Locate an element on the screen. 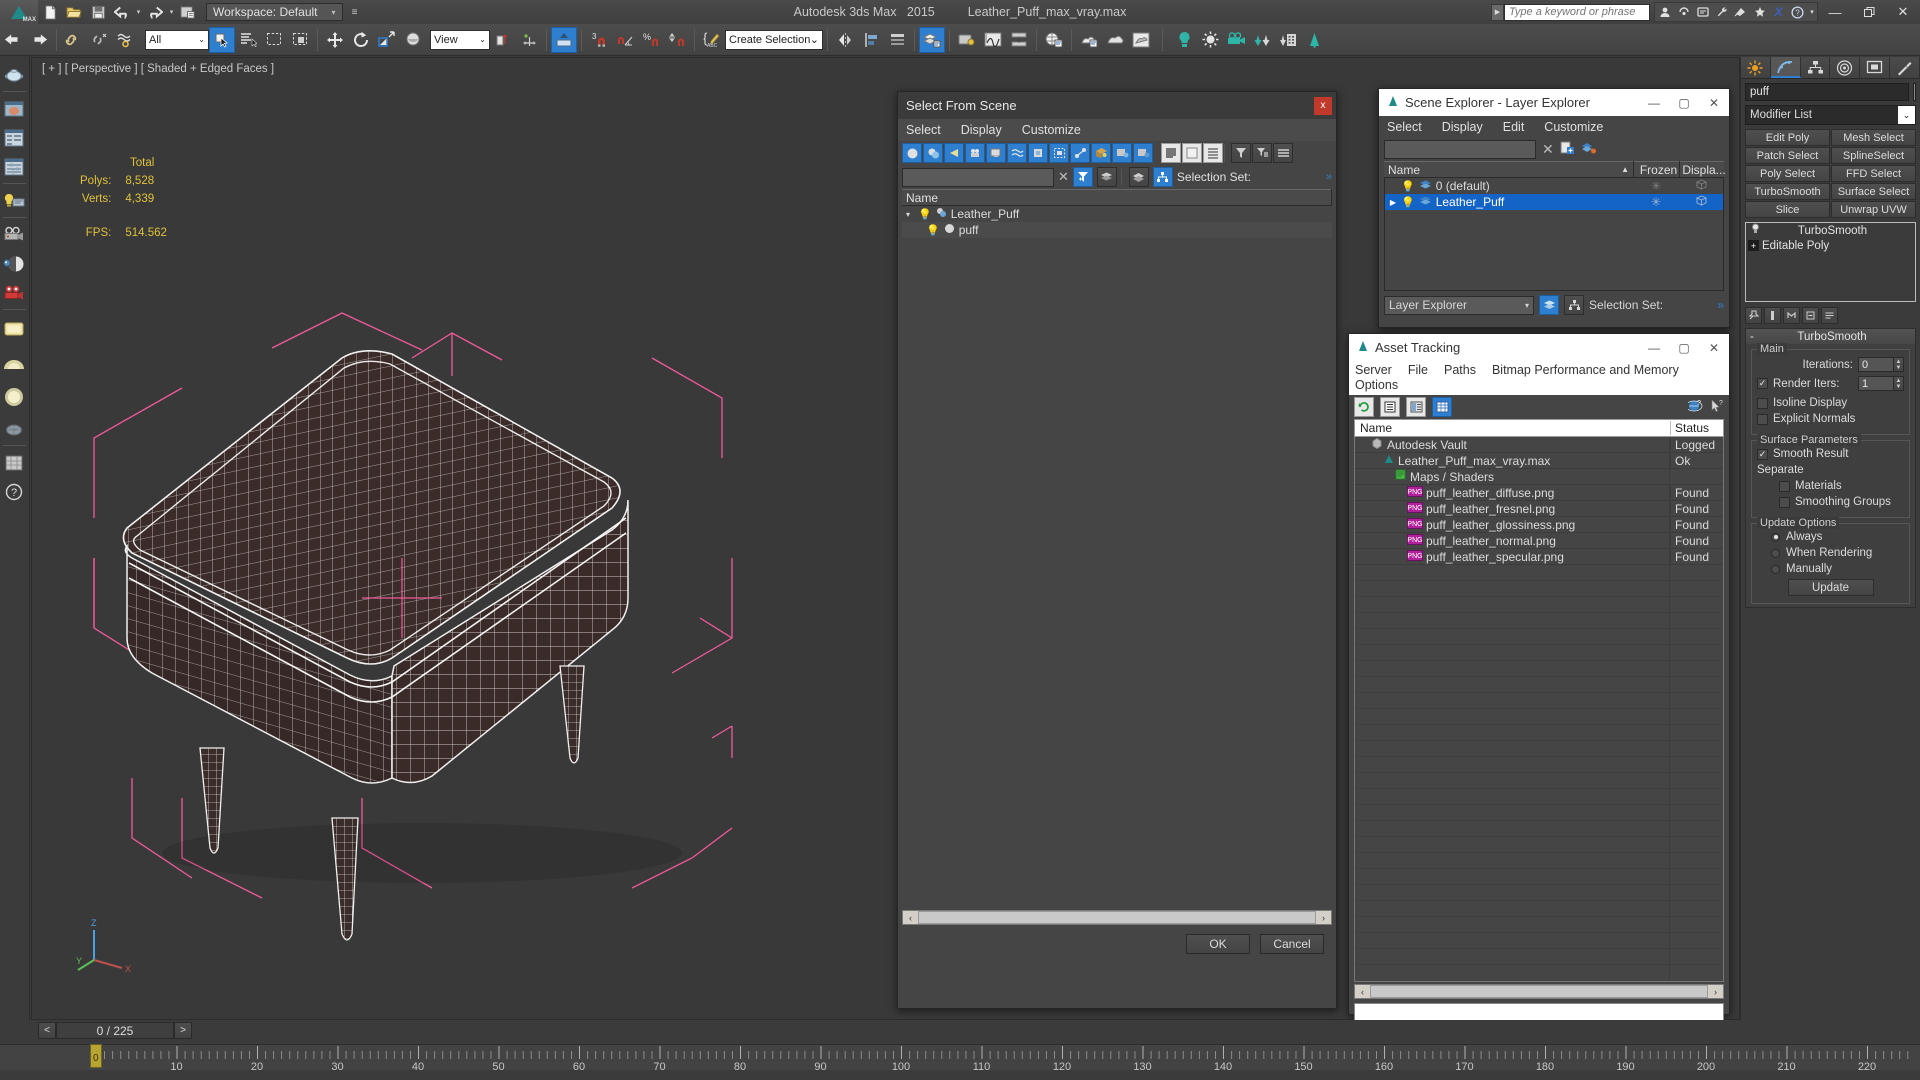 The width and height of the screenshot is (1920, 1080). modifier-list-dropdown: Modifier List ⌄ is located at coordinates (1830, 115).